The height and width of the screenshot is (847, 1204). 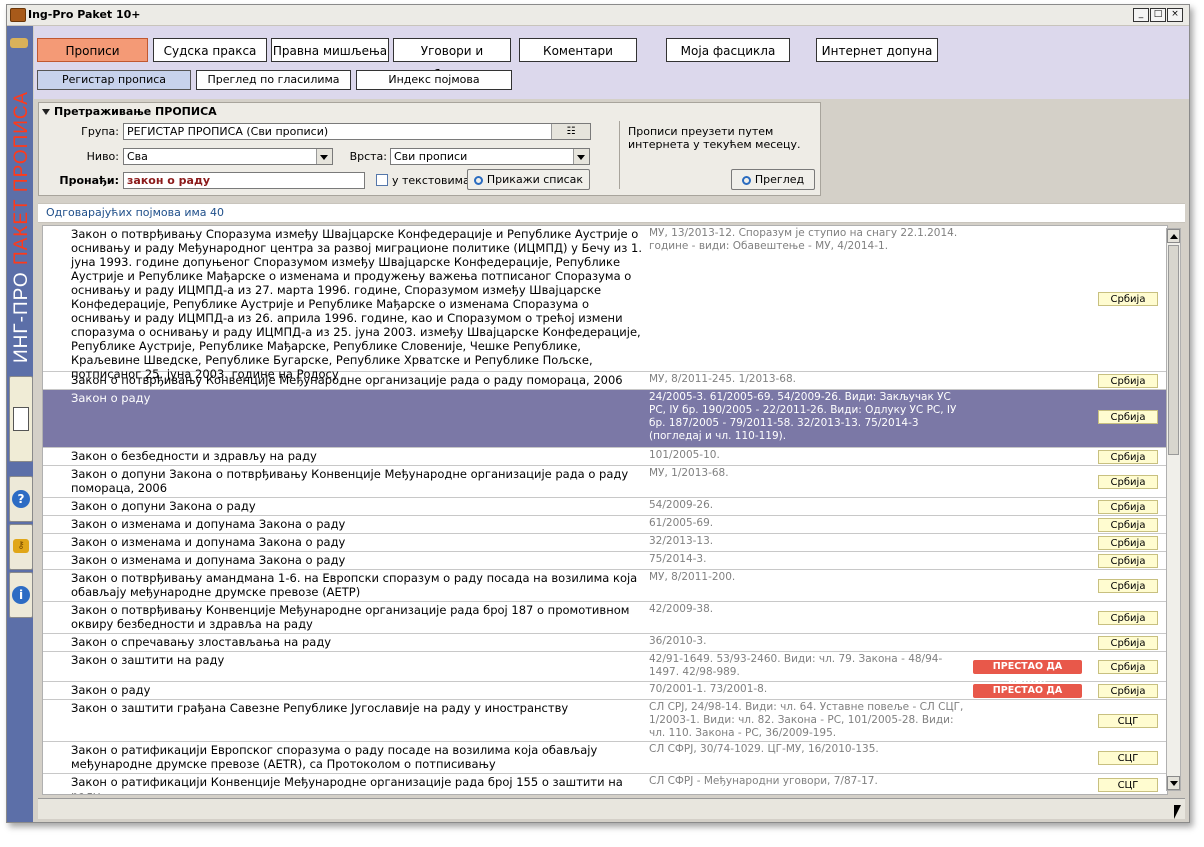 I want to click on tab-pravna-misljenja: Правна мишљења, so click(x=330, y=50).